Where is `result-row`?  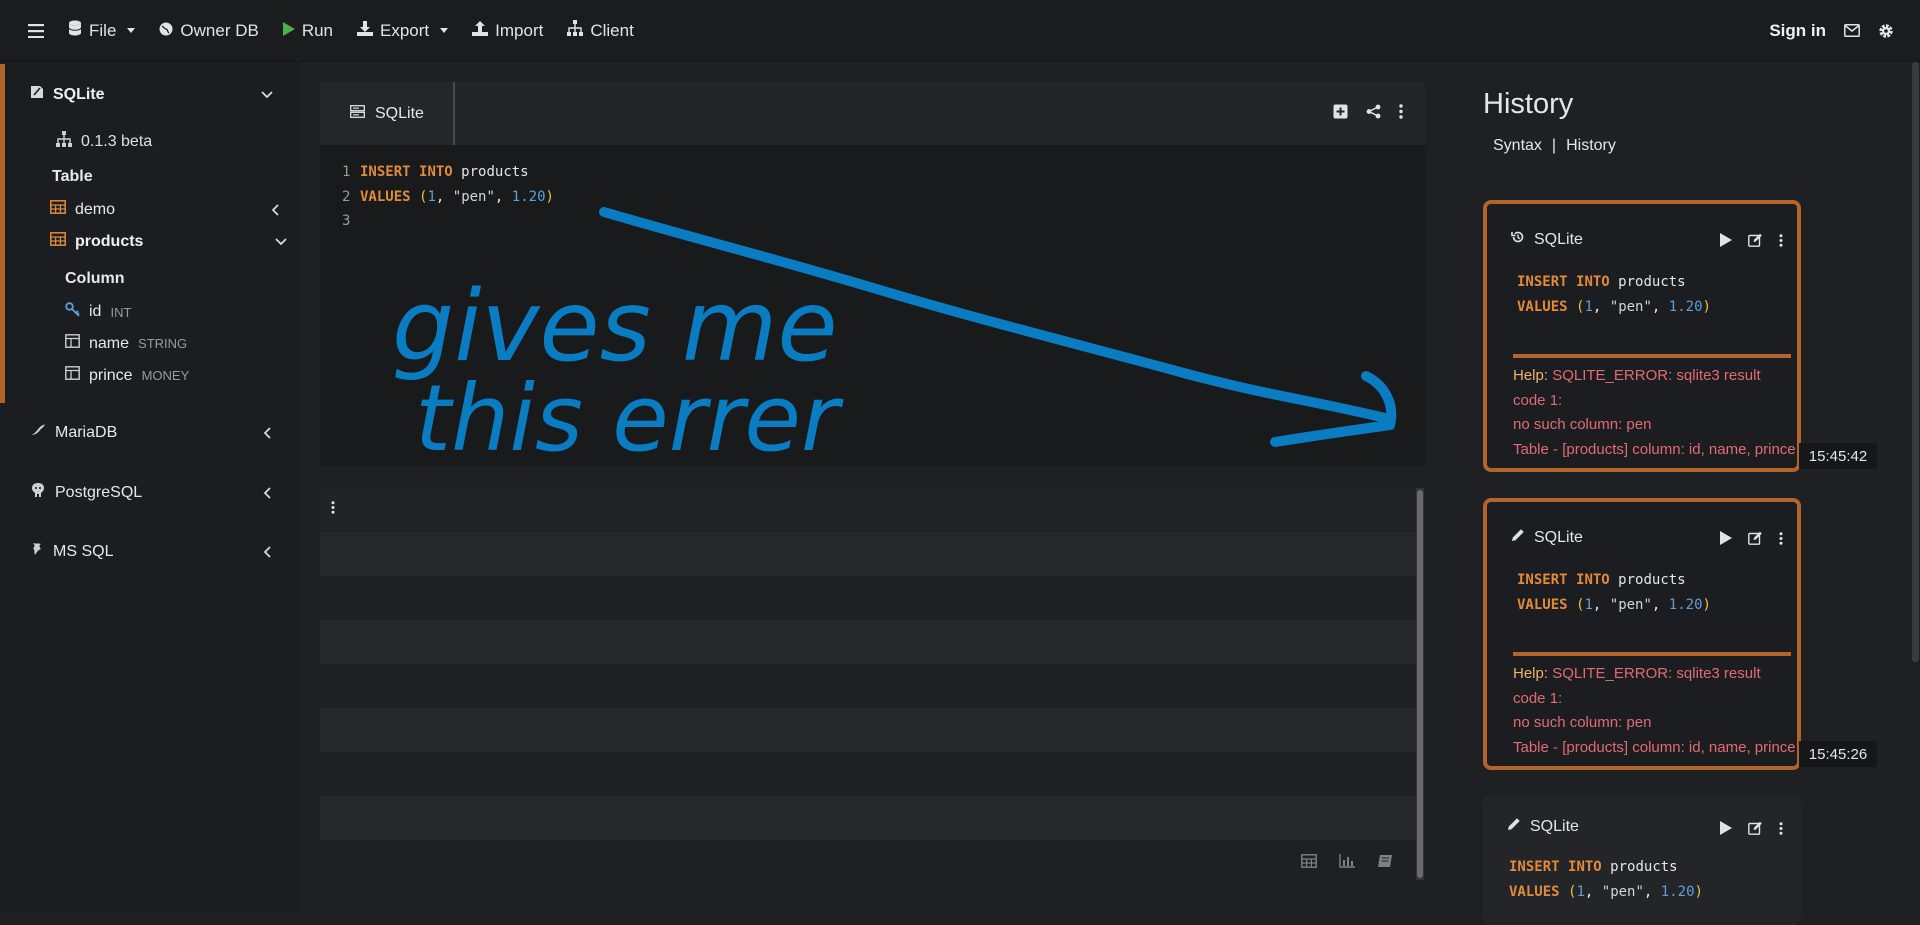 result-row is located at coordinates (868, 554).